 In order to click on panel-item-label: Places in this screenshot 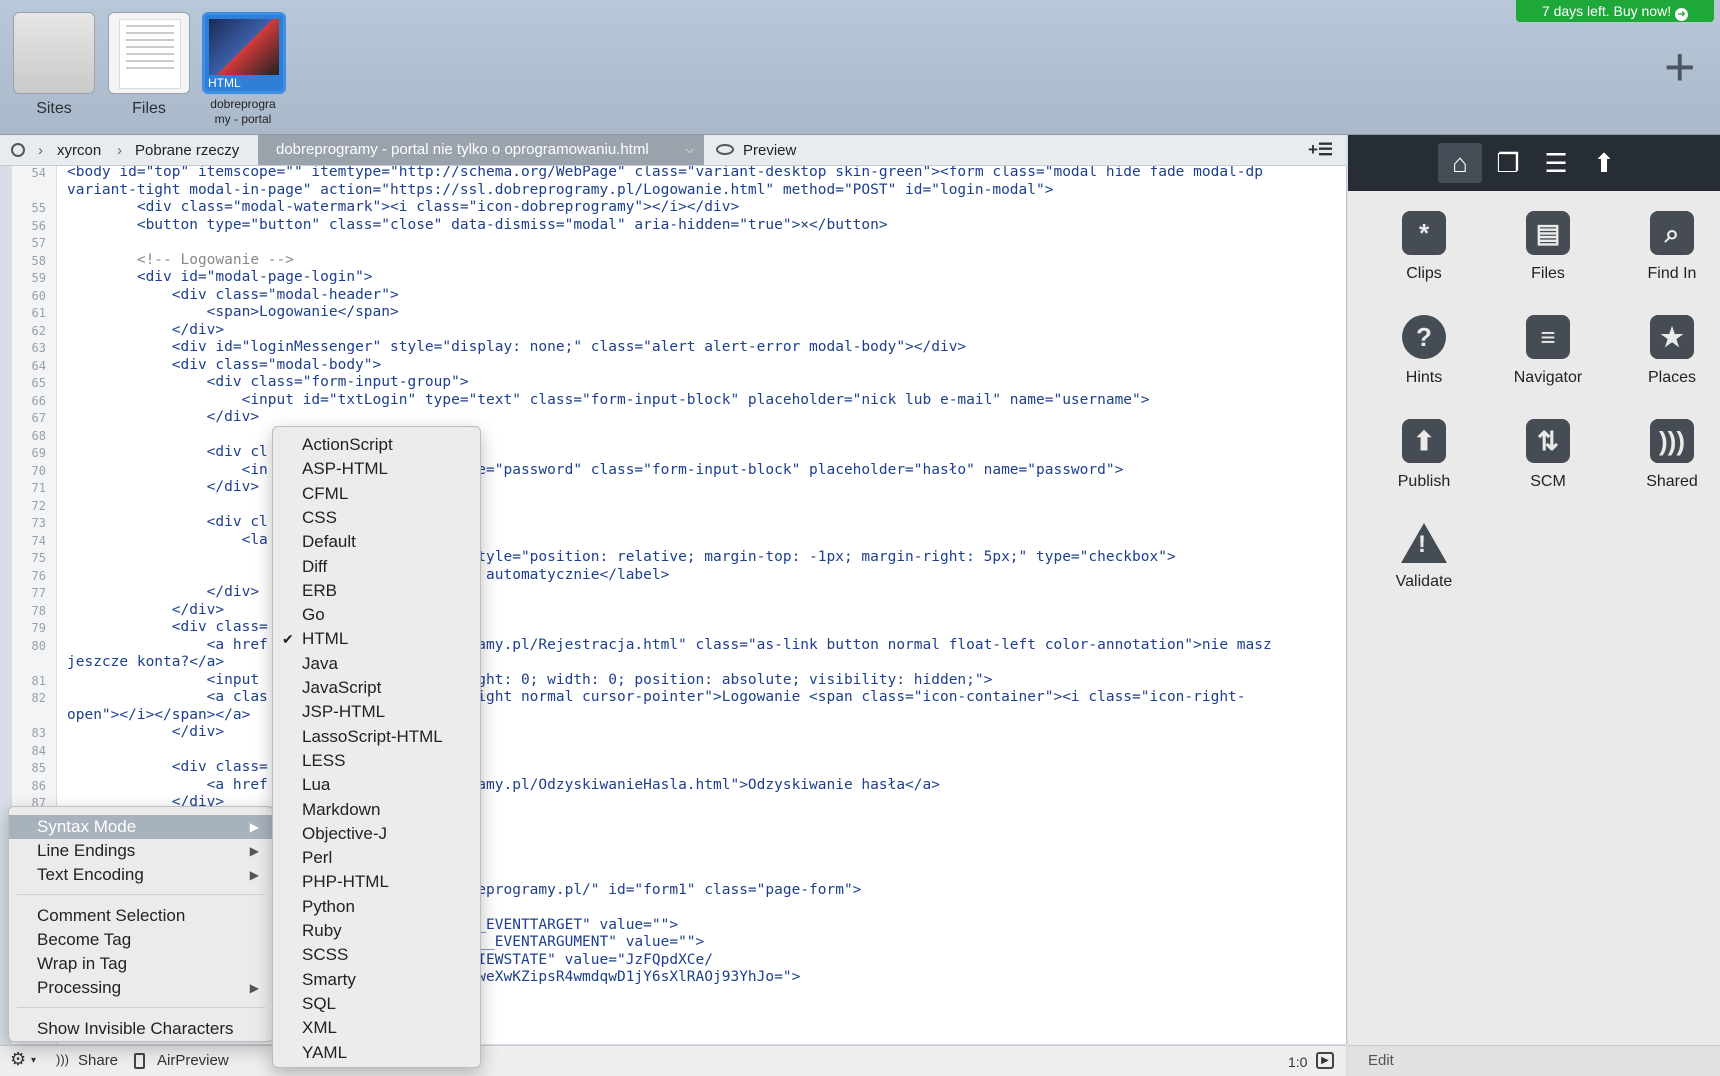, I will do `click(1672, 377)`.